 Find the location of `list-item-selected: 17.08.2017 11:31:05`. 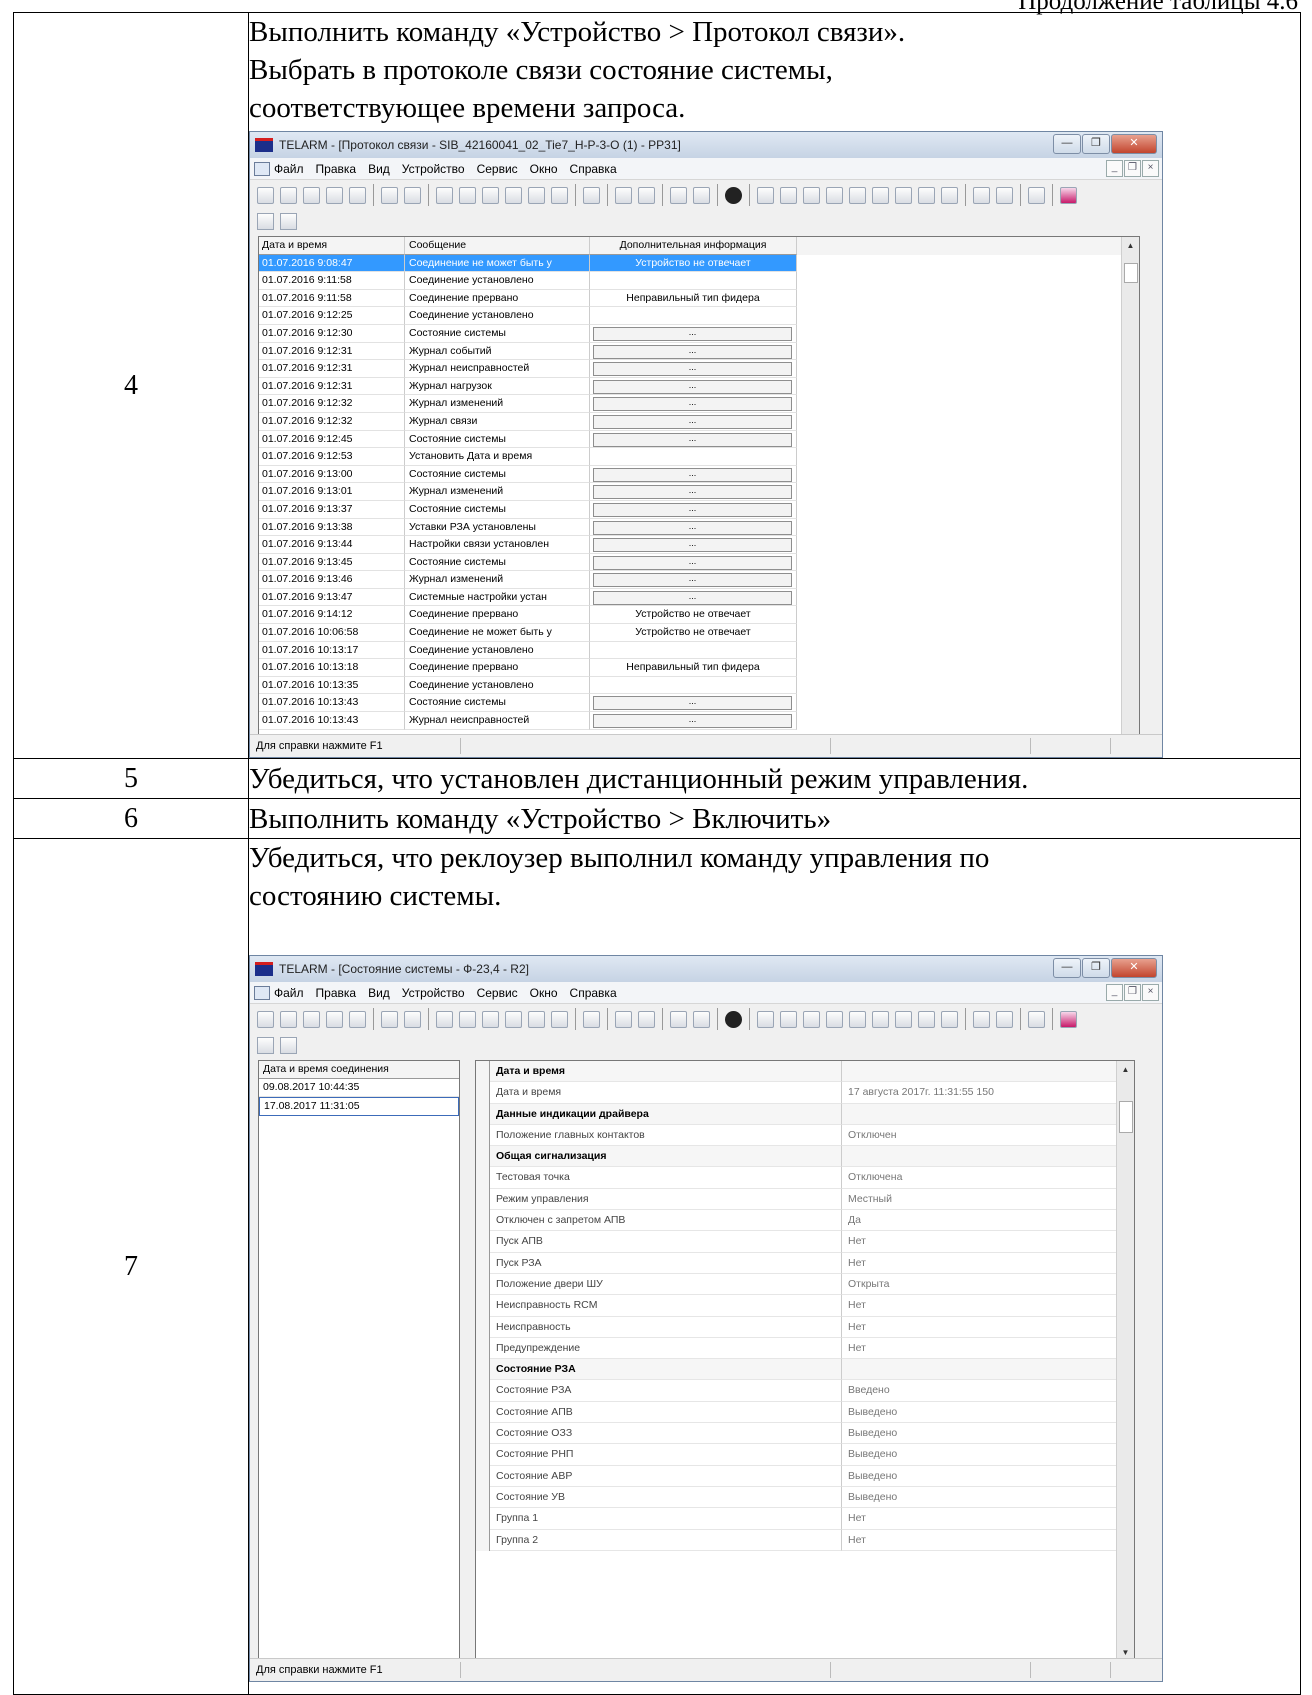

list-item-selected: 17.08.2017 11:31:05 is located at coordinates (359, 1106).